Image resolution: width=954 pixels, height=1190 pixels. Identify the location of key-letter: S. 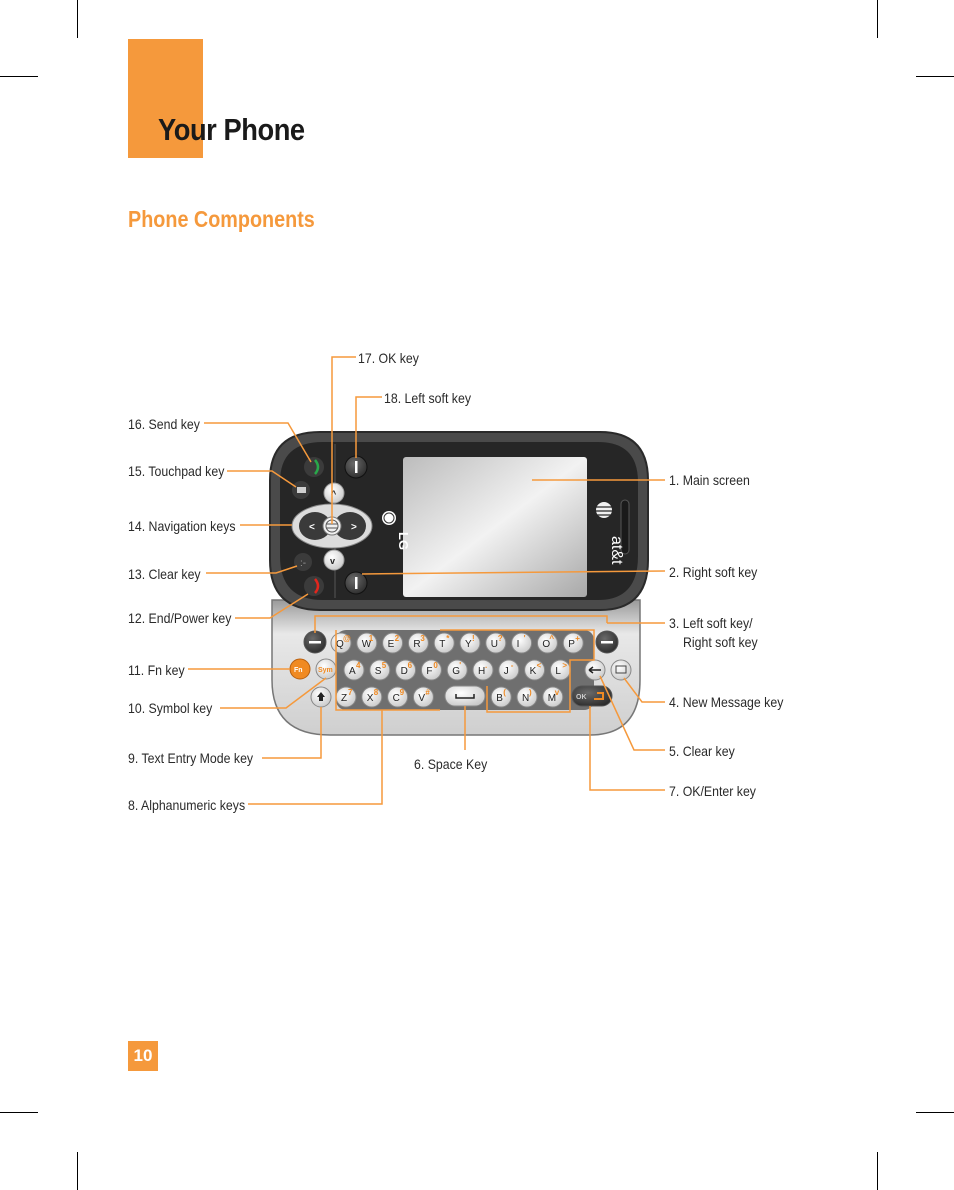
(378, 671).